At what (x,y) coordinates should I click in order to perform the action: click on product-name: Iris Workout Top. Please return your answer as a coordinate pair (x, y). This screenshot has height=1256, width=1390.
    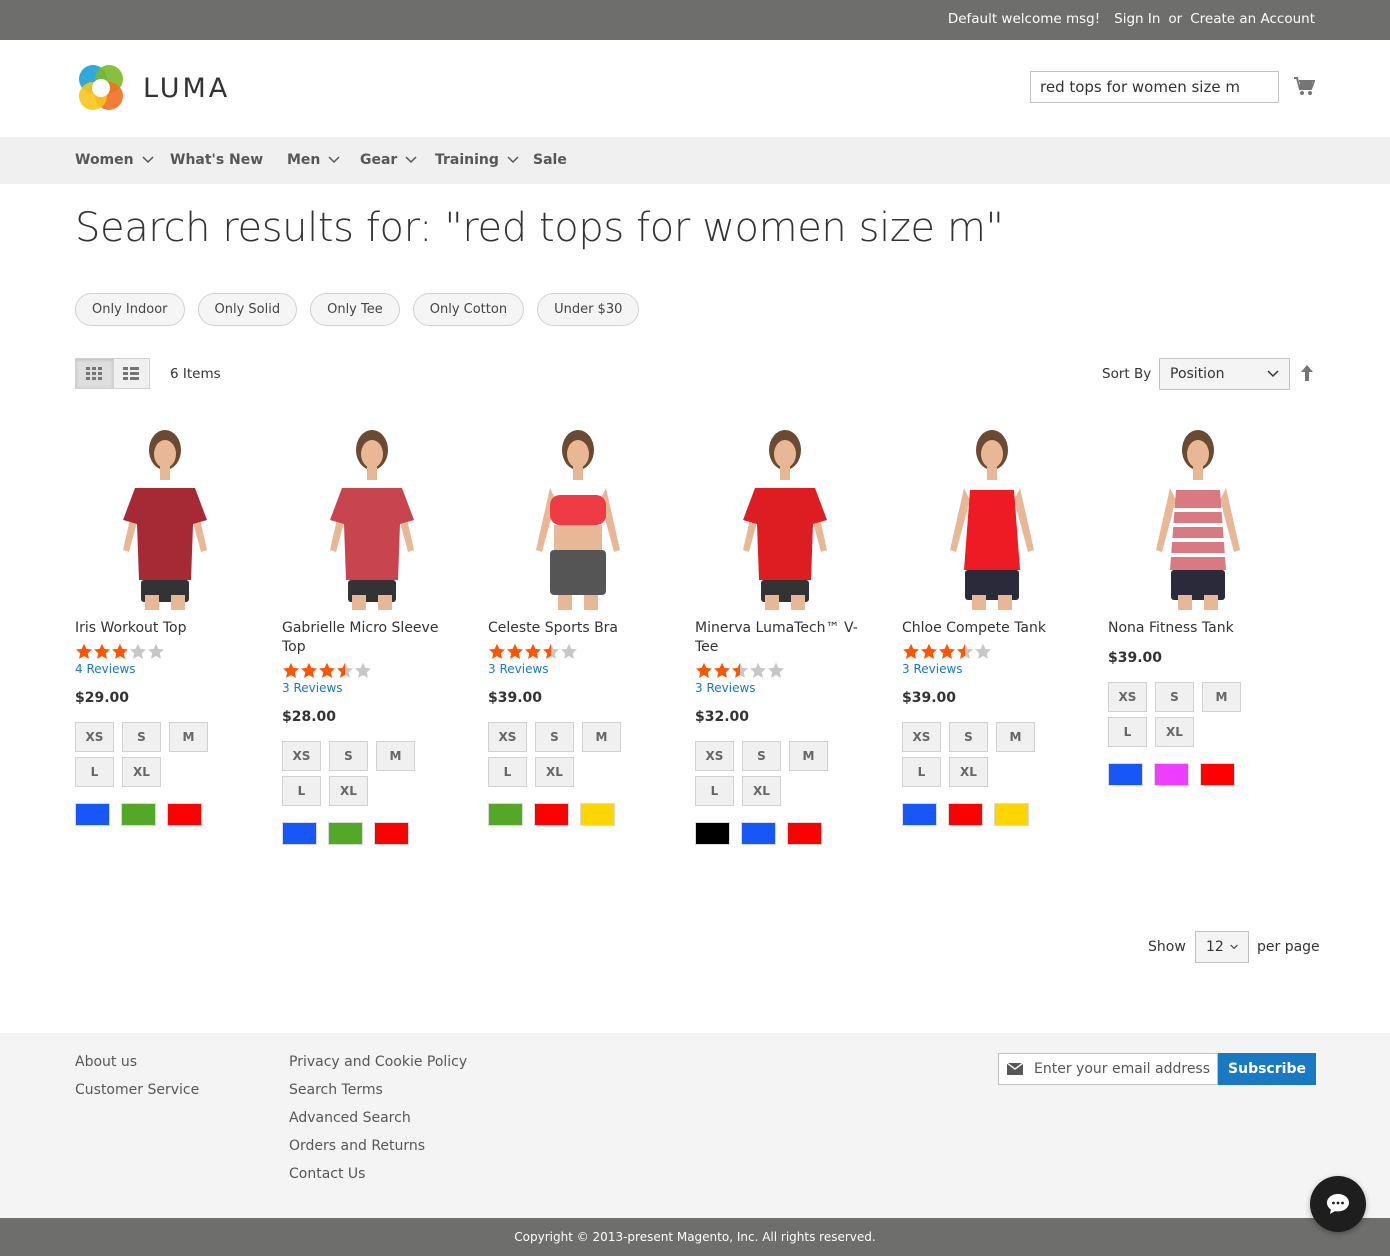
    Looking at the image, I should click on (160, 628).